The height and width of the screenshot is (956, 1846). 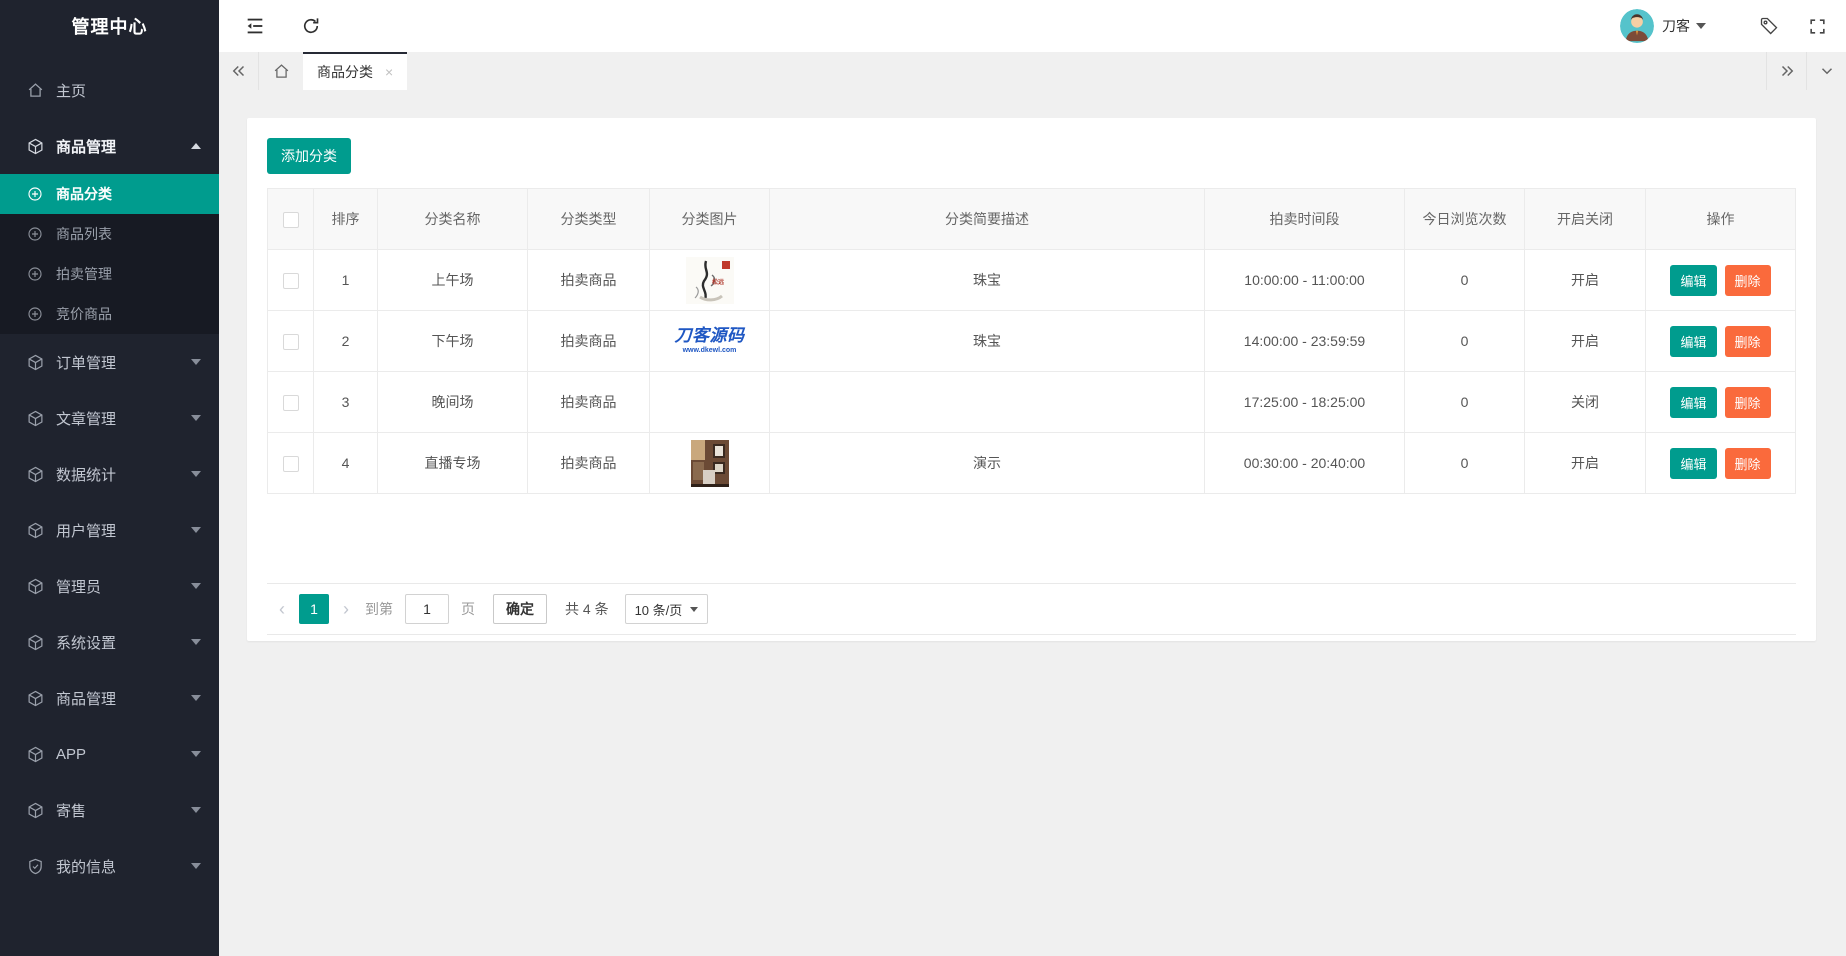 I want to click on sidebar-group-articles: 文章管理, so click(x=109, y=418).